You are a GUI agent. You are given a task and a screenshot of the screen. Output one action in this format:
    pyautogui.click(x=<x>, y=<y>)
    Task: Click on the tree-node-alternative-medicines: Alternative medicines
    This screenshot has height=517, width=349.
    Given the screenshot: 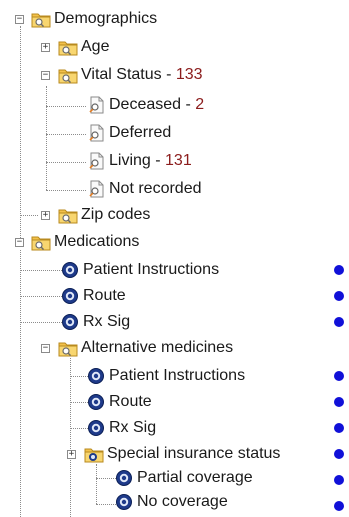 What is the action you would take?
    pyautogui.click(x=145, y=348)
    